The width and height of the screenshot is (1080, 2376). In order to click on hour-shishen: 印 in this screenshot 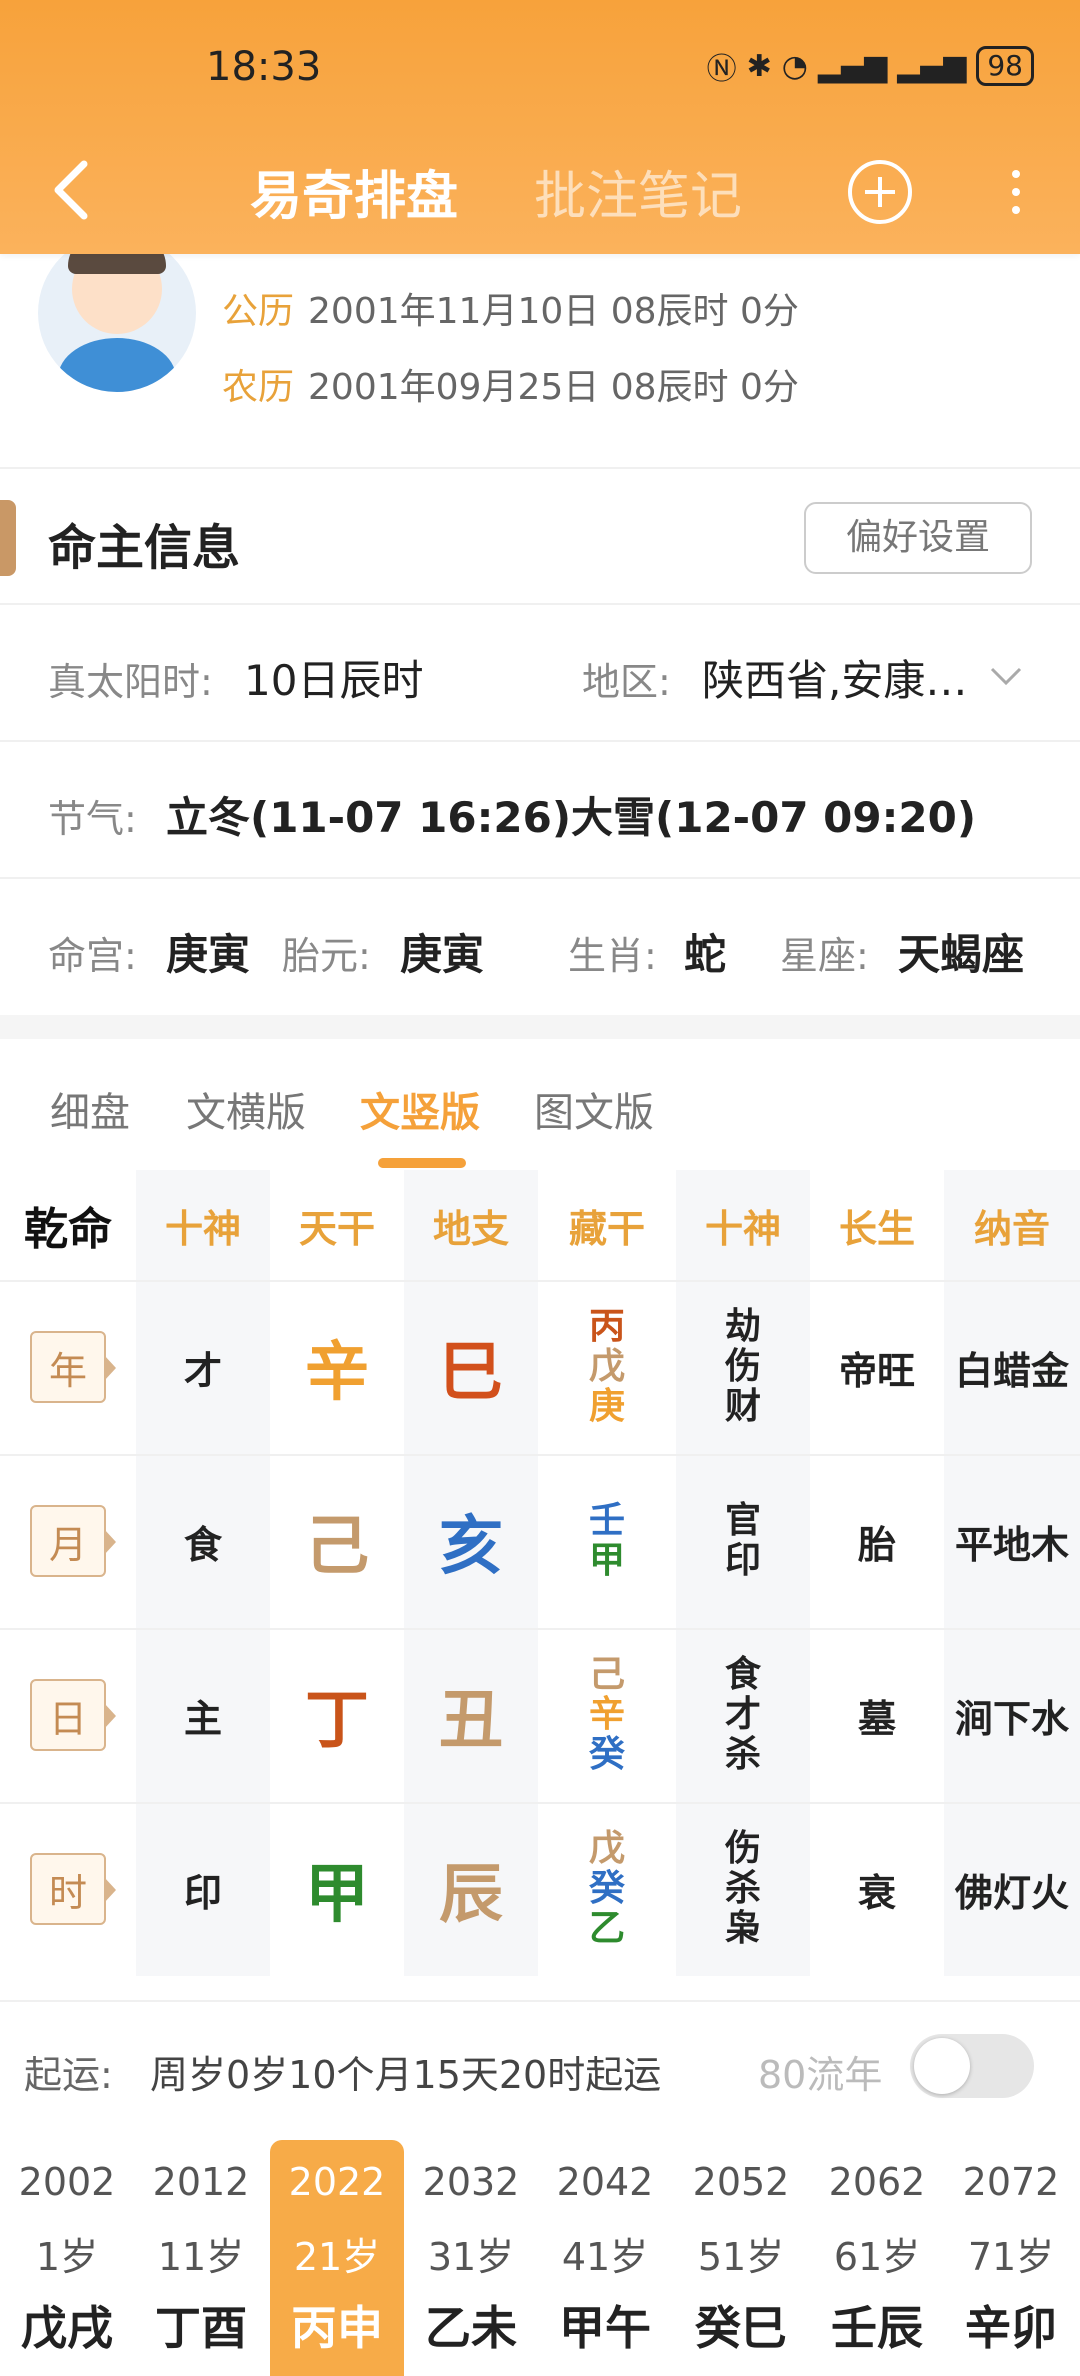, I will do `click(202, 1892)`.